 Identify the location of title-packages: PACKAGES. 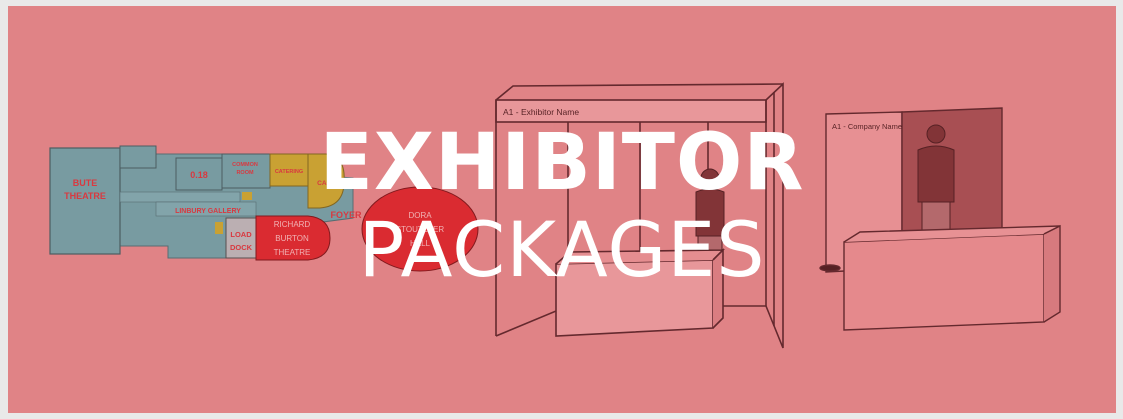
(562, 249).